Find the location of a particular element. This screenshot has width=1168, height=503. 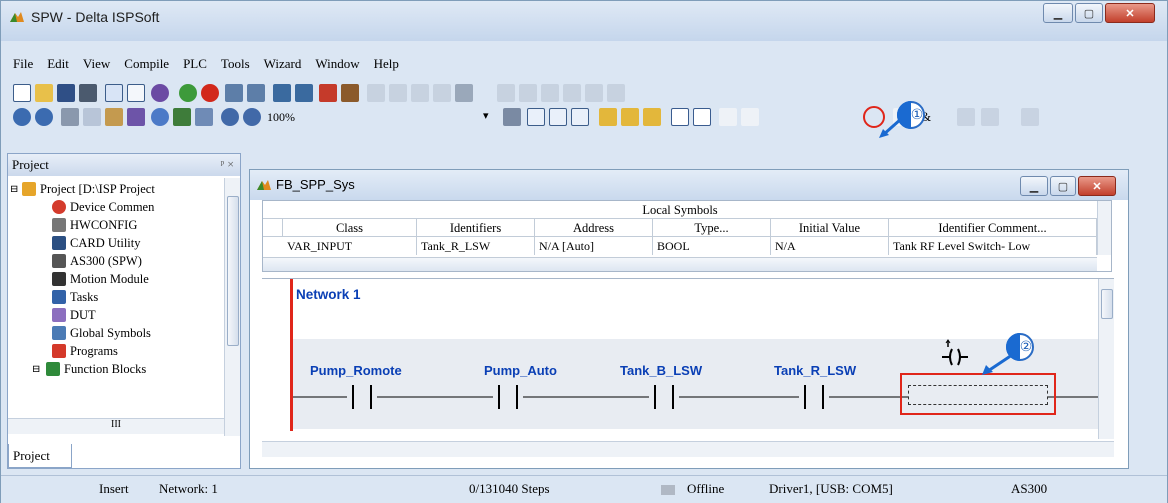

symbol-table-icon is located at coordinates (558, 117).